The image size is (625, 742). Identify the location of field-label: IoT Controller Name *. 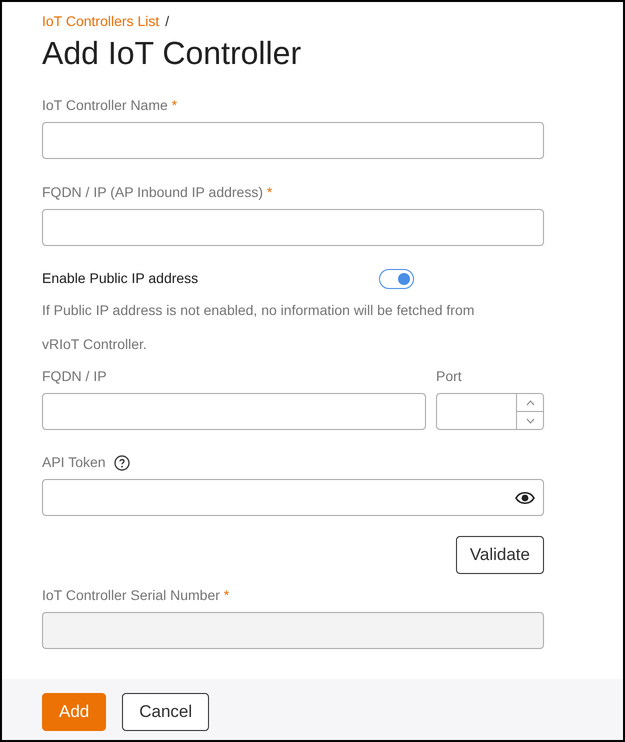
(110, 106).